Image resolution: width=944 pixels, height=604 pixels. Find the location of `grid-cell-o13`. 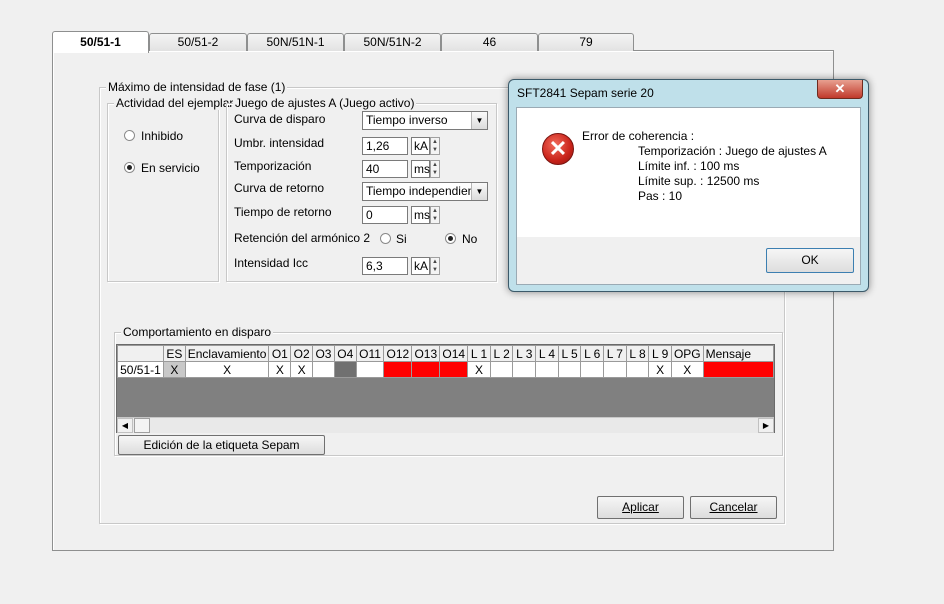

grid-cell-o13 is located at coordinates (426, 369).